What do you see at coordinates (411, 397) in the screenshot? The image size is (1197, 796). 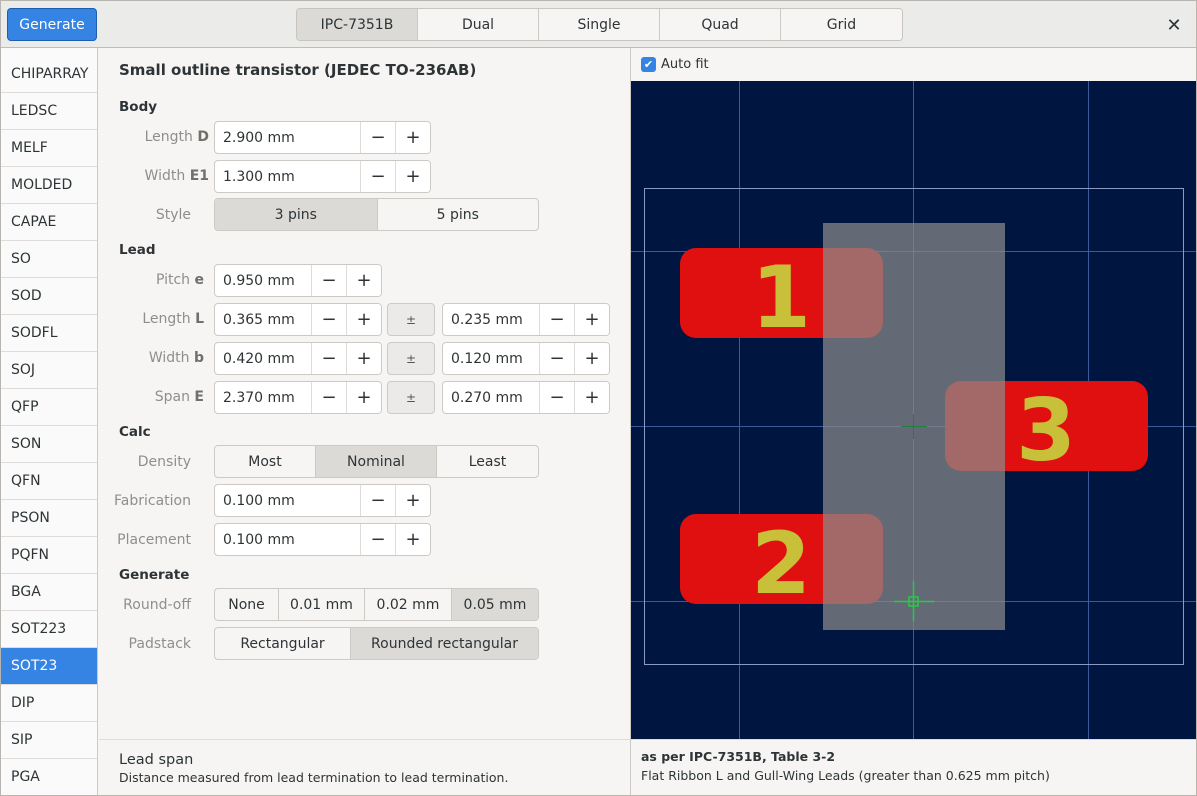 I see `lead-span-tolerance-toggle: ±` at bounding box center [411, 397].